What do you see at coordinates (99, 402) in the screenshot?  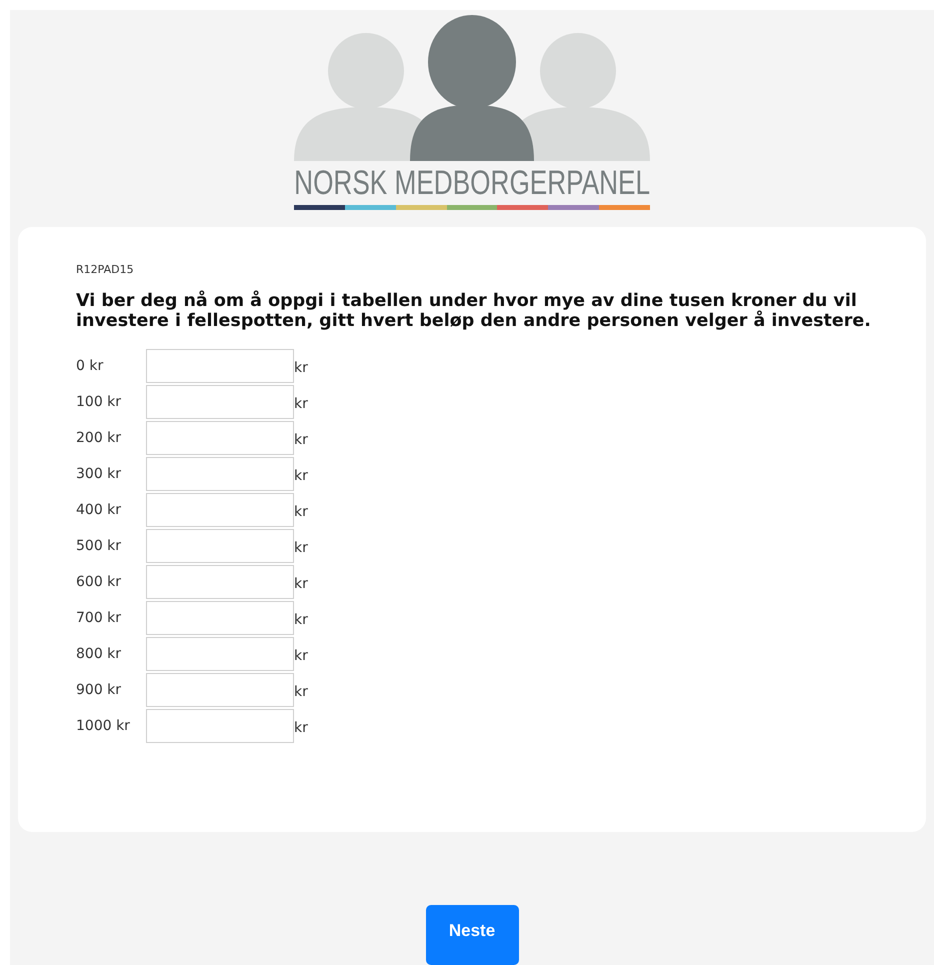 I see `row-label: 100 kr` at bounding box center [99, 402].